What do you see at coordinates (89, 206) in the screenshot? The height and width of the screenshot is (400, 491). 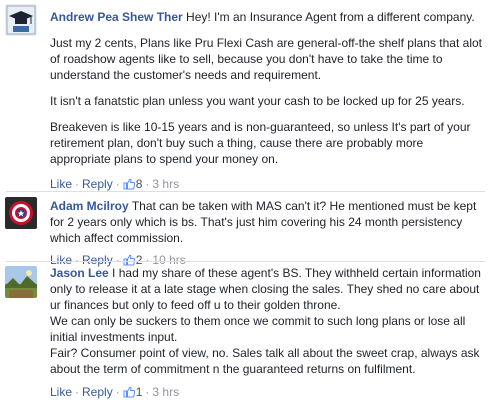 I see `comment-author: Adam Mcilroy` at bounding box center [89, 206].